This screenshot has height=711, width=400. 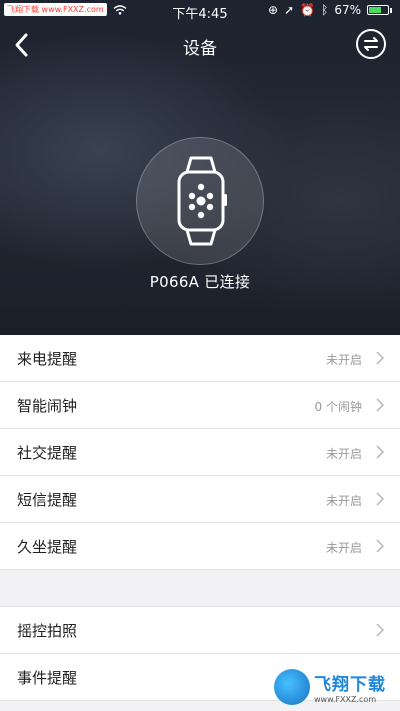 What do you see at coordinates (200, 49) in the screenshot?
I see `page-title: 设备` at bounding box center [200, 49].